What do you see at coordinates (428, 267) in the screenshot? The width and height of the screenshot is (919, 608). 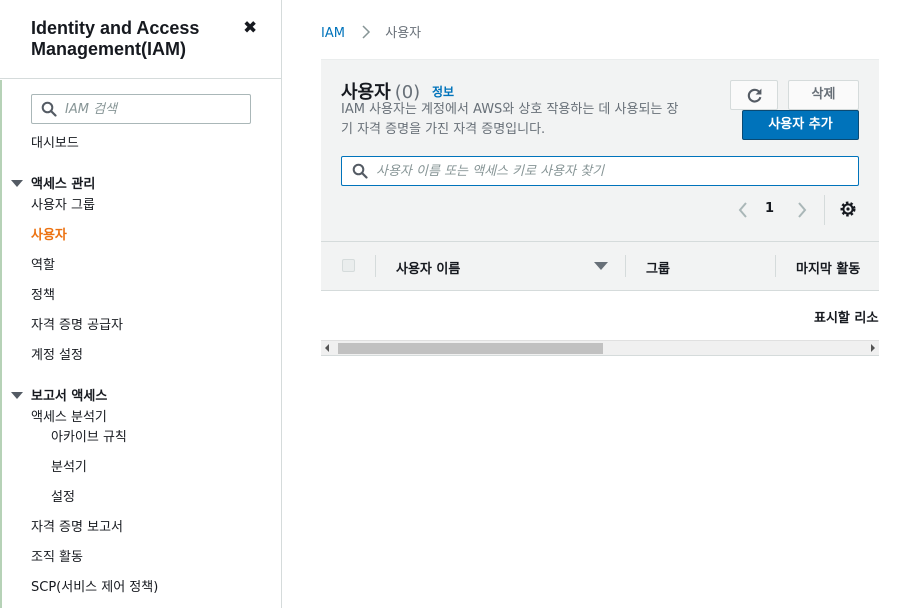 I see `column-header-user-name: 사용자 이름` at bounding box center [428, 267].